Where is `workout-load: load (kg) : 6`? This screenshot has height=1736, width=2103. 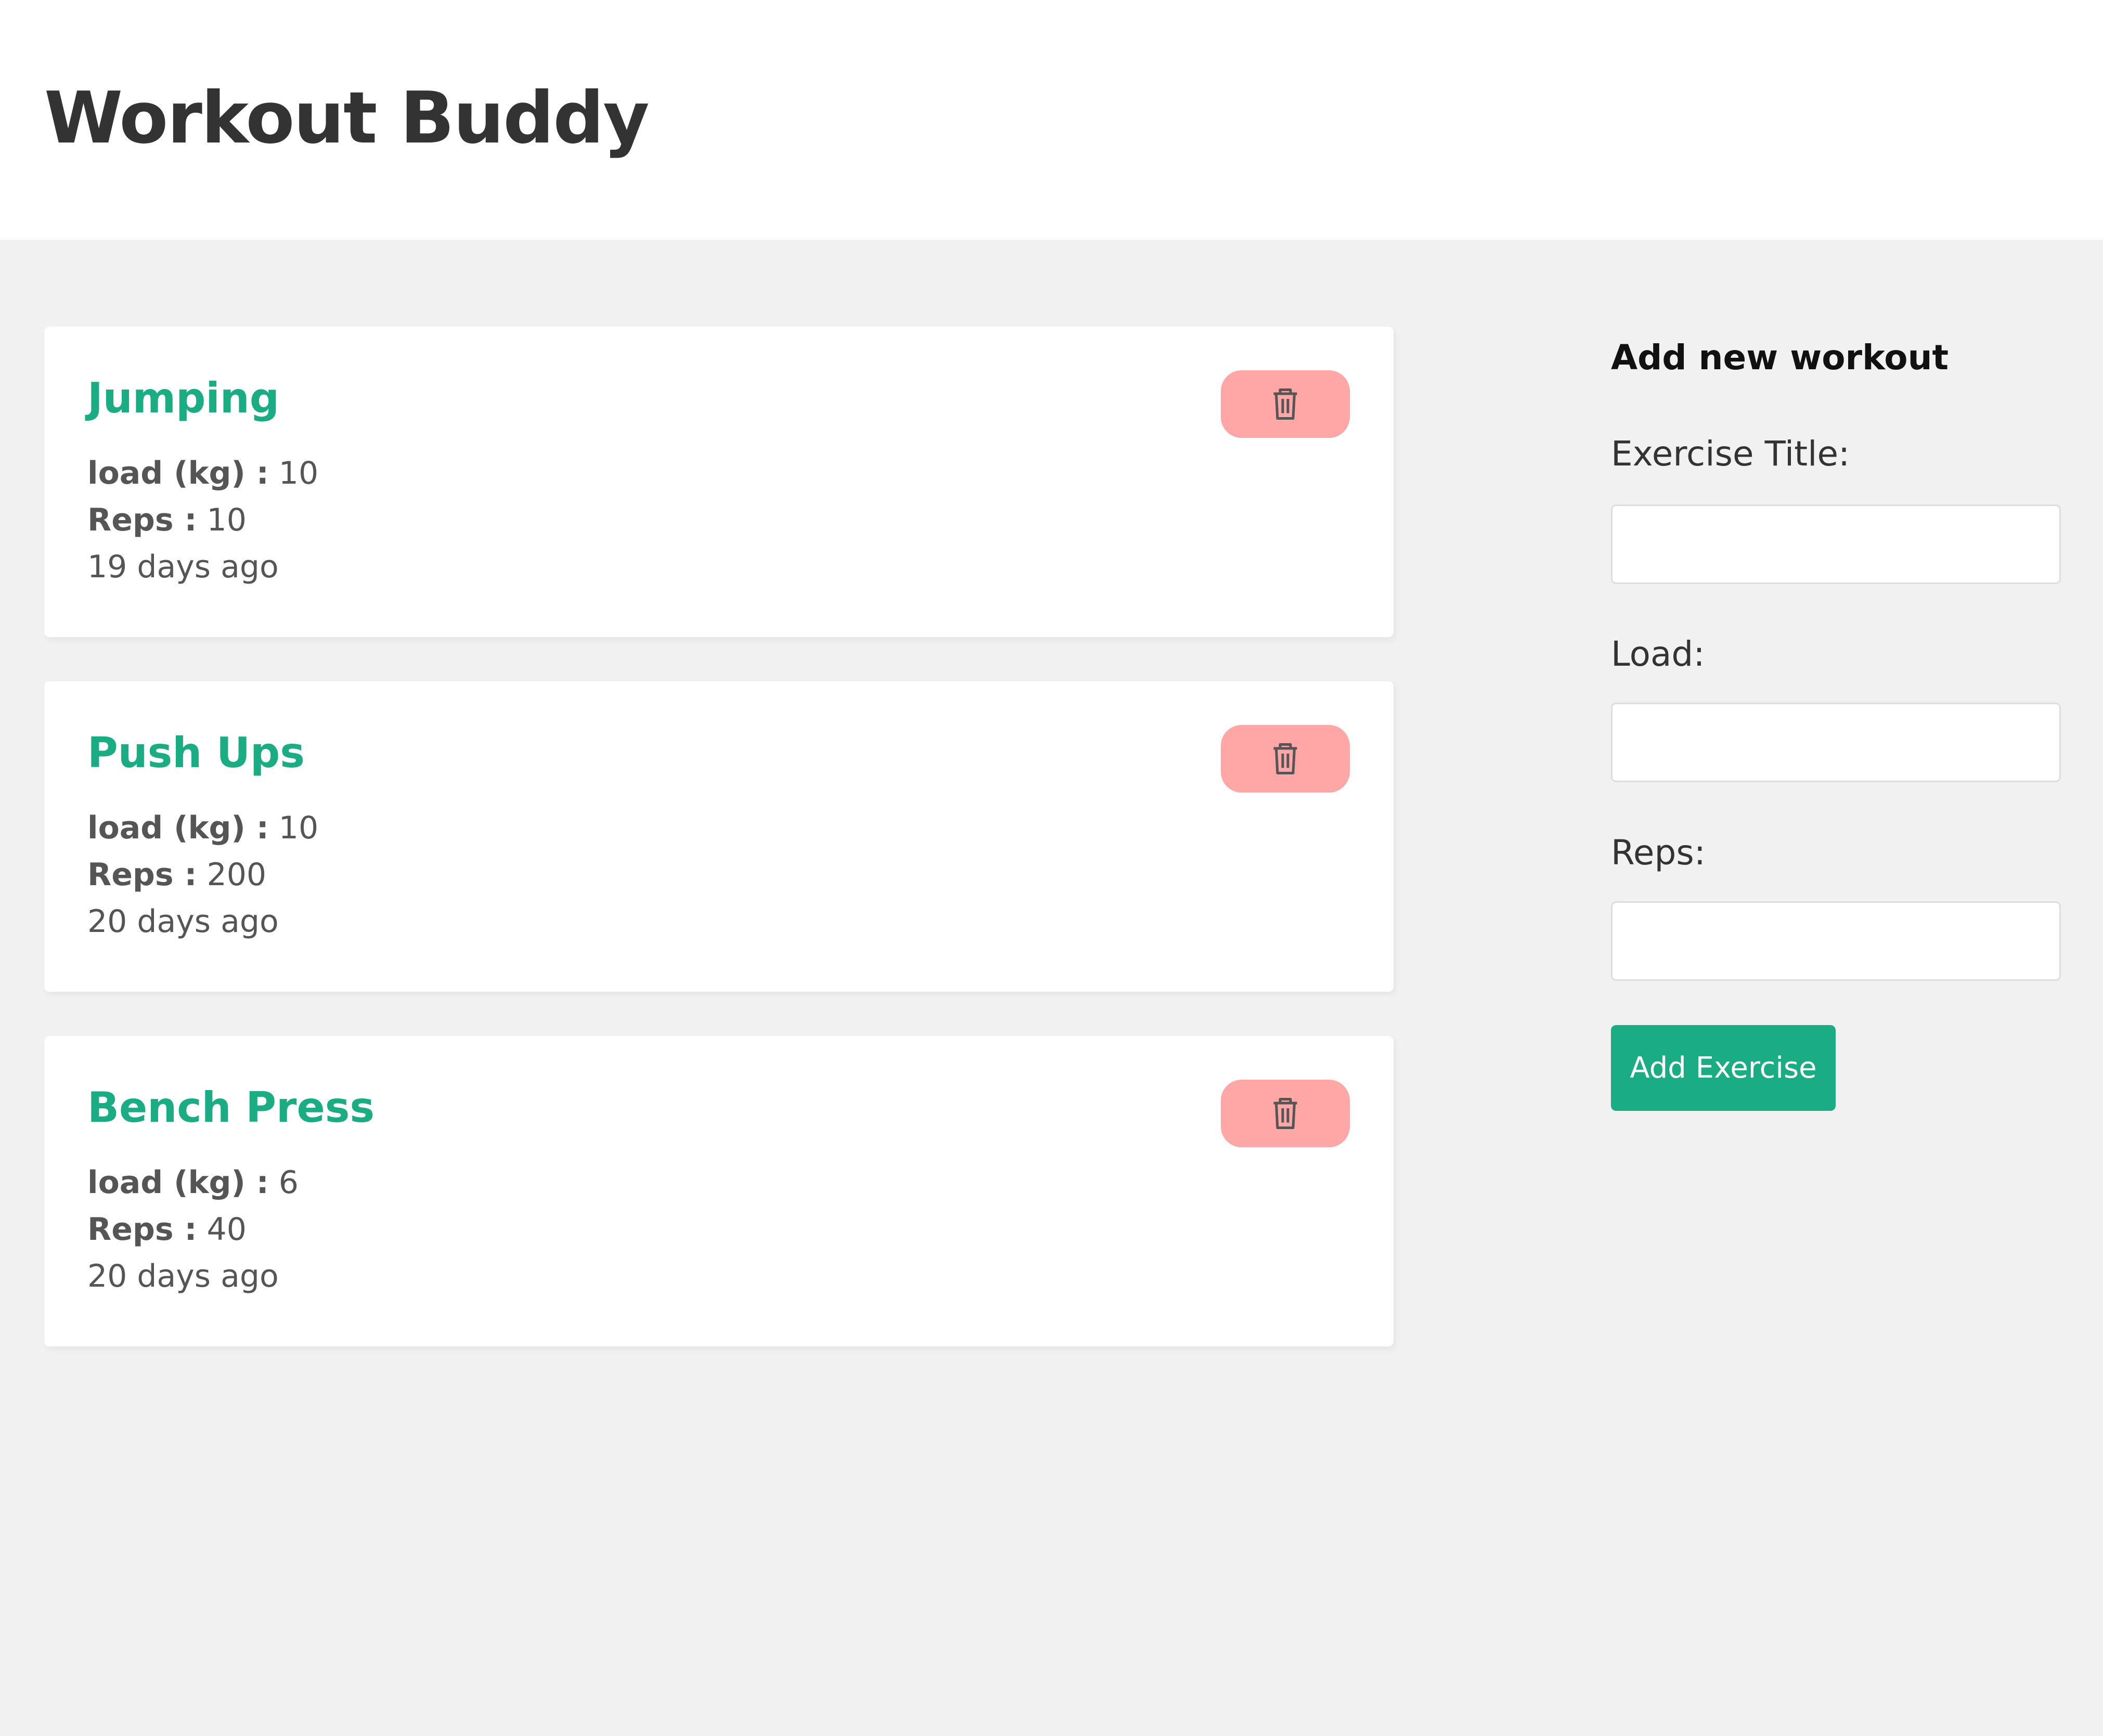 workout-load: load (kg) : 6 is located at coordinates (193, 1182).